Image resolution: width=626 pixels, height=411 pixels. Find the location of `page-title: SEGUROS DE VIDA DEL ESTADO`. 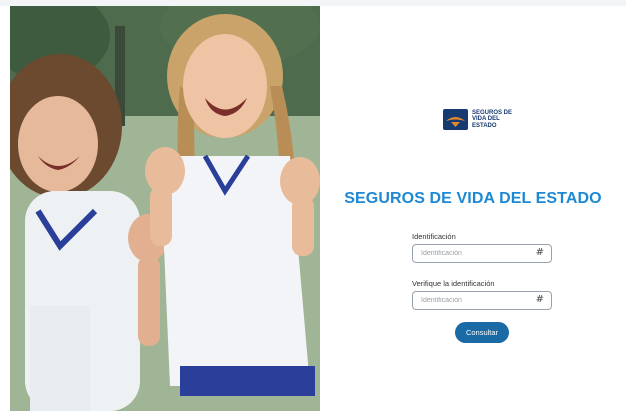

page-title: SEGUROS DE VIDA DEL ESTADO is located at coordinates (473, 198).